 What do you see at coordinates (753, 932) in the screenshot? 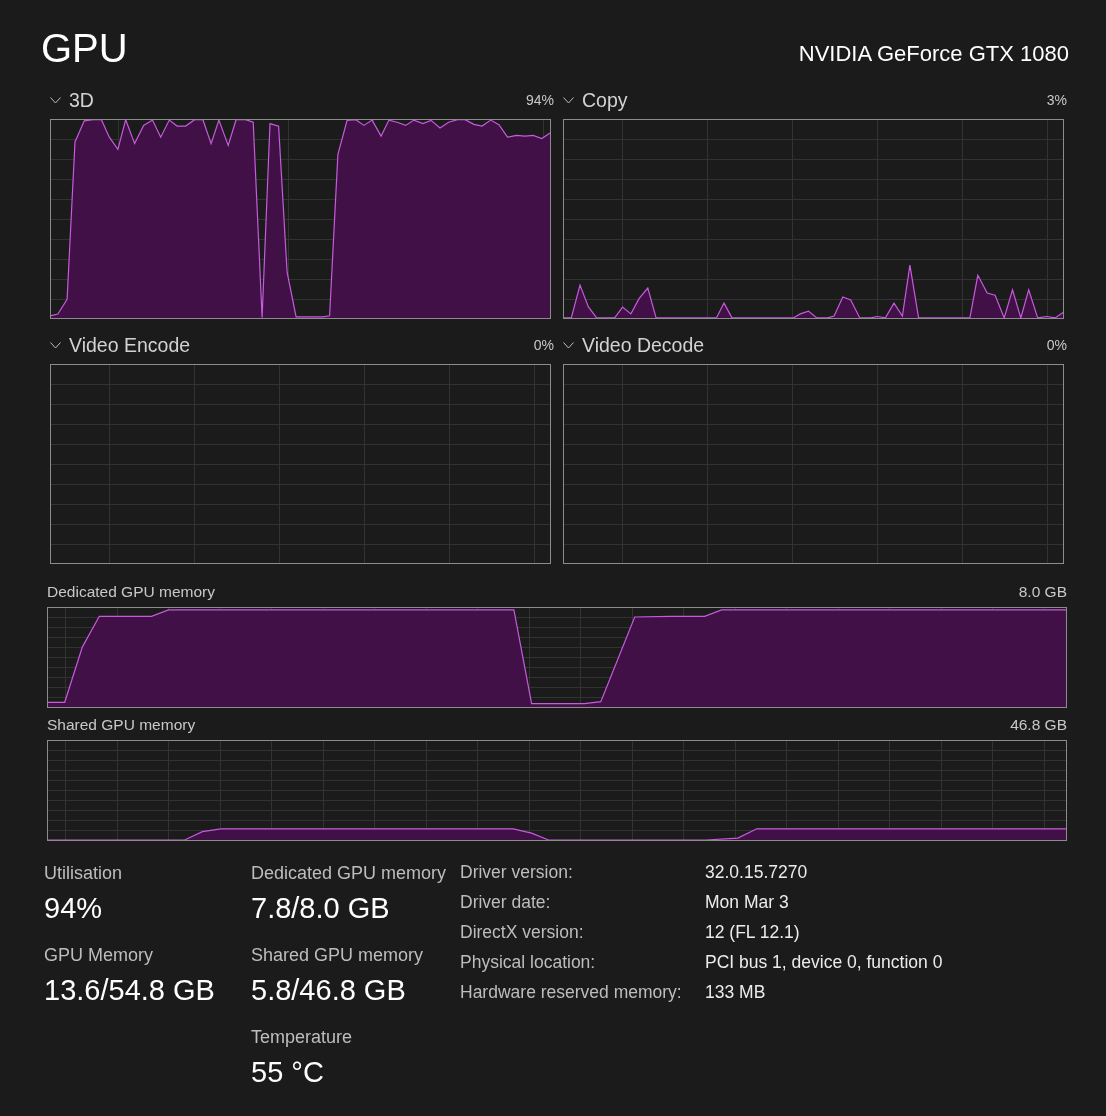
I see `detail-value: 12 (FL 12.1)` at bounding box center [753, 932].